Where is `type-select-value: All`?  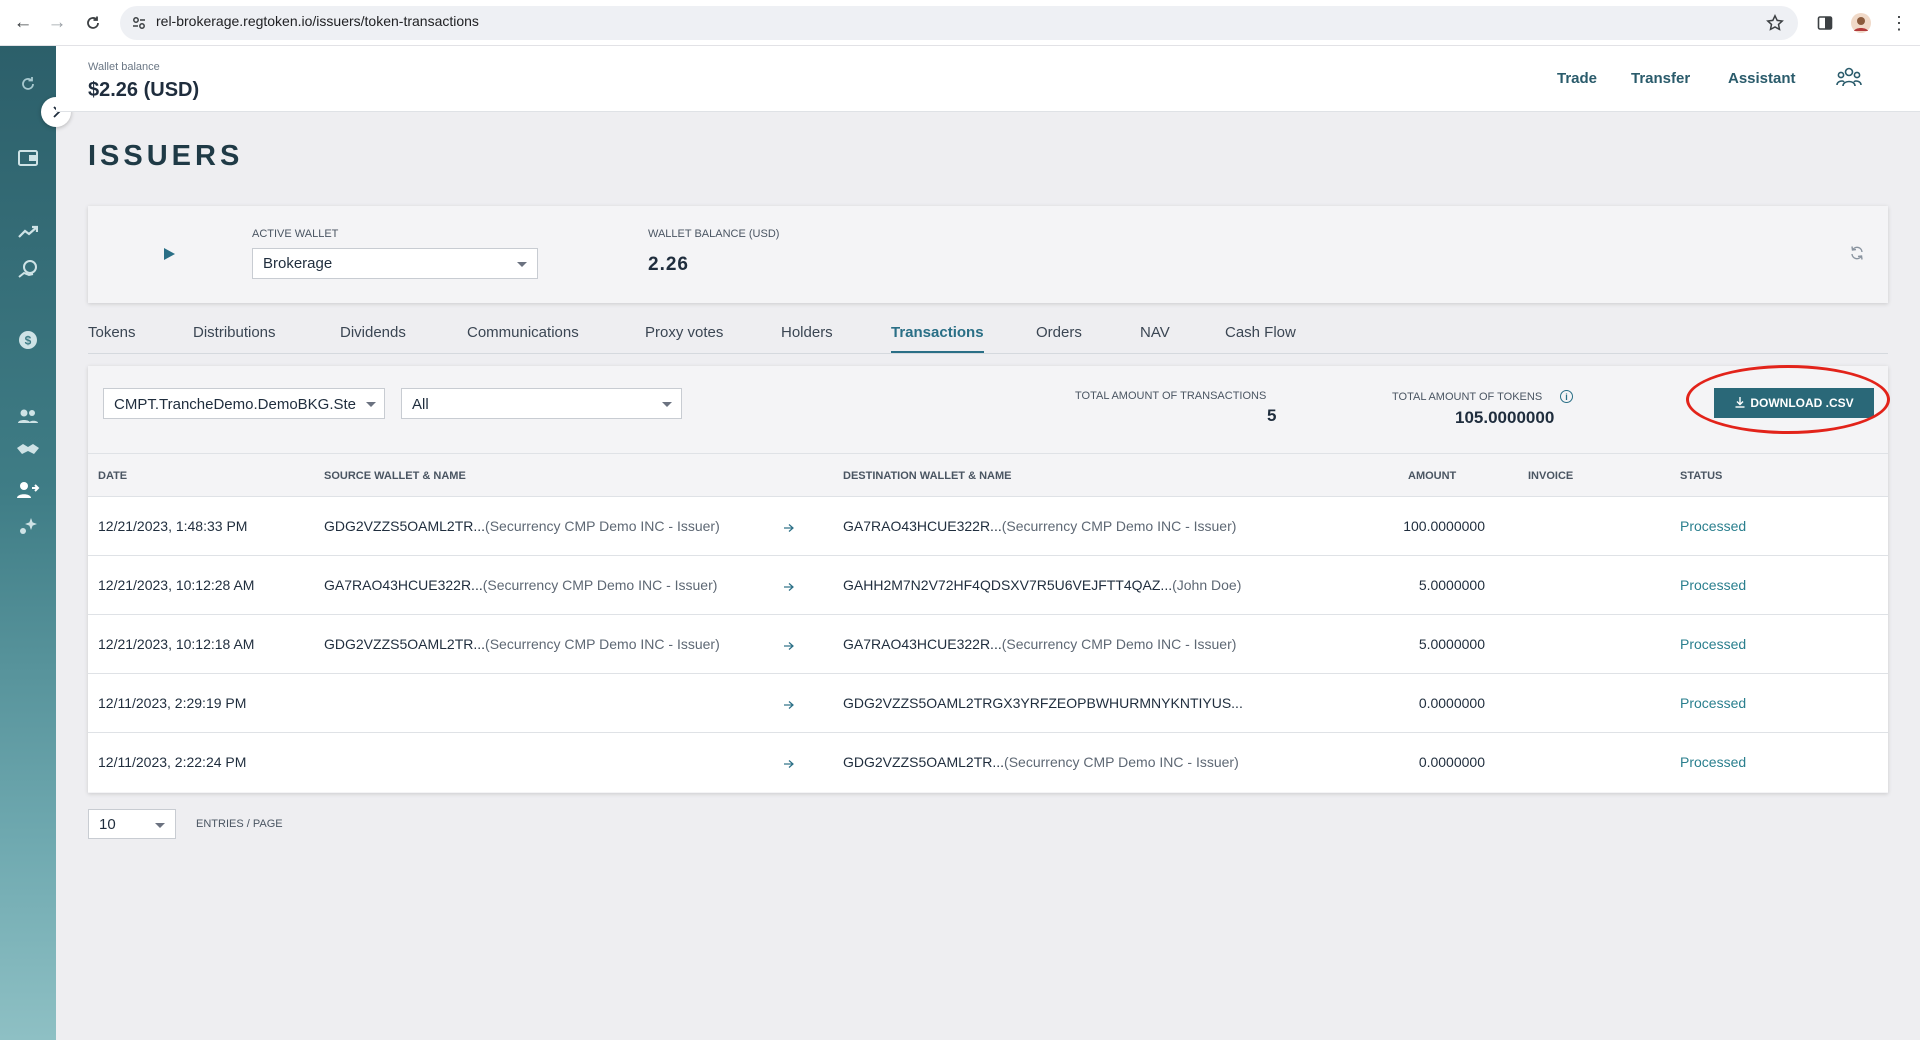 type-select-value: All is located at coordinates (420, 404).